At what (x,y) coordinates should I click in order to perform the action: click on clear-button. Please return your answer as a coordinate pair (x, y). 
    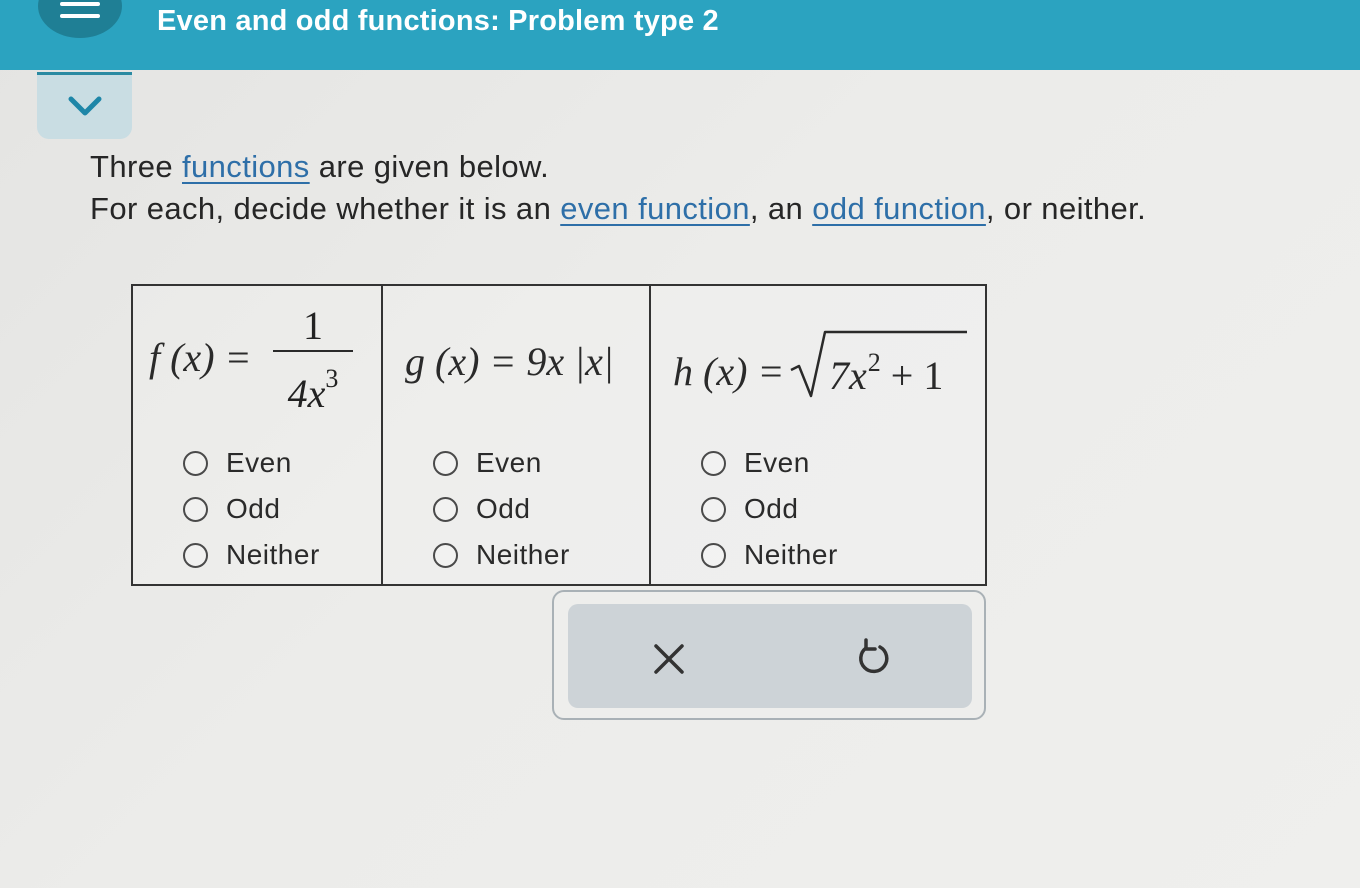
    Looking at the image, I should click on (669, 659).